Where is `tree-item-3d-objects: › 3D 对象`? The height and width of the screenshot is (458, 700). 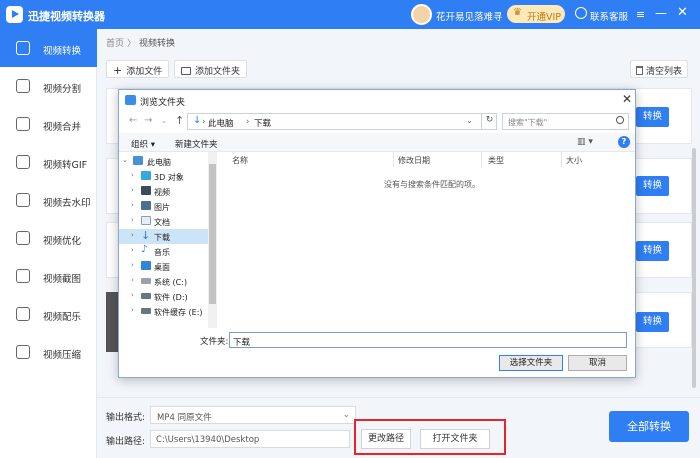 tree-item-3d-objects: › 3D 对象 is located at coordinates (168, 176).